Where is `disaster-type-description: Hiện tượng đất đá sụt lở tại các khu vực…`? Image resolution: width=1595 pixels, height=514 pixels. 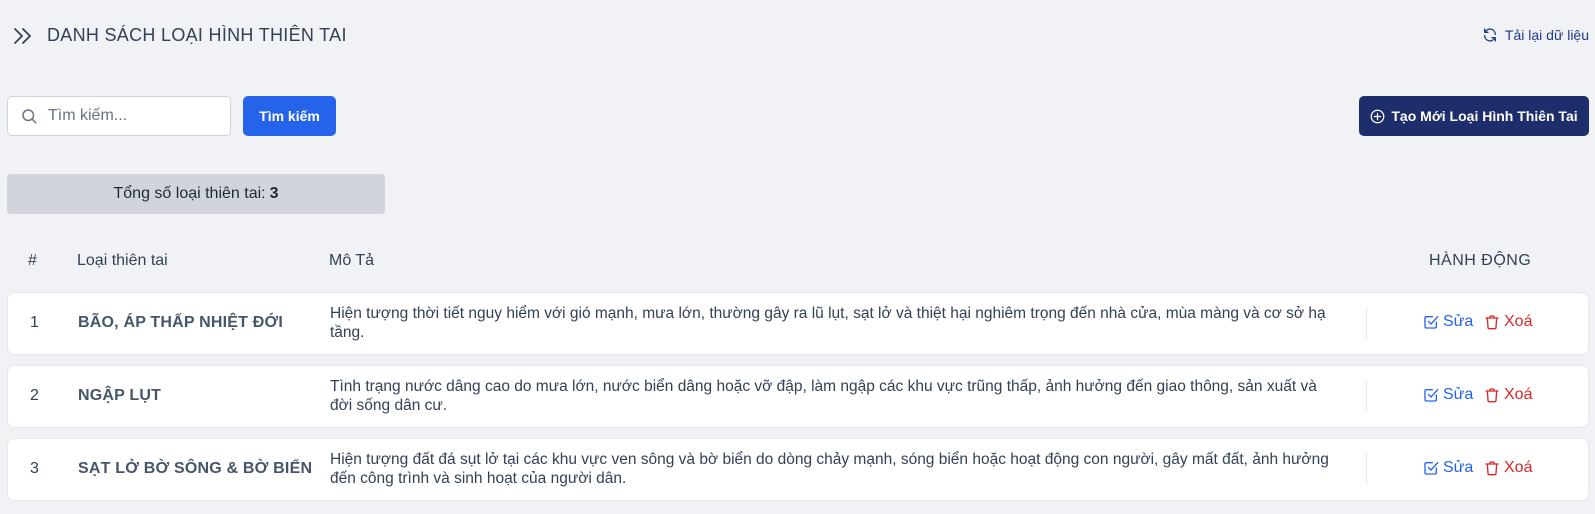 disaster-type-description: Hiện tượng đất đá sụt lở tại các khu vực… is located at coordinates (829, 469).